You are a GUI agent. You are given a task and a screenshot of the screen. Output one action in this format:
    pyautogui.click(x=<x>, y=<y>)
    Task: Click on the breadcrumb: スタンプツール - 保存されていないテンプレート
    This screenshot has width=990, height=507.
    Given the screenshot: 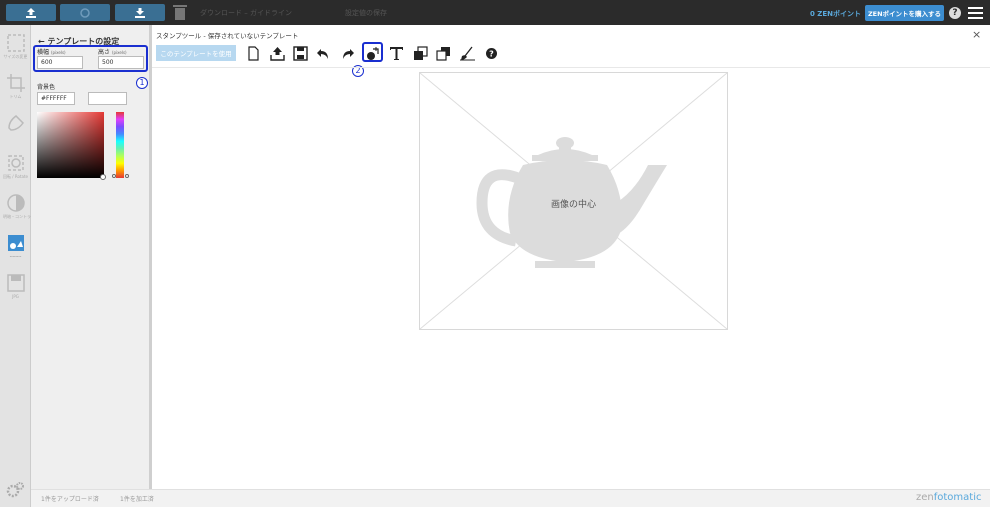 What is the action you would take?
    pyautogui.click(x=227, y=36)
    